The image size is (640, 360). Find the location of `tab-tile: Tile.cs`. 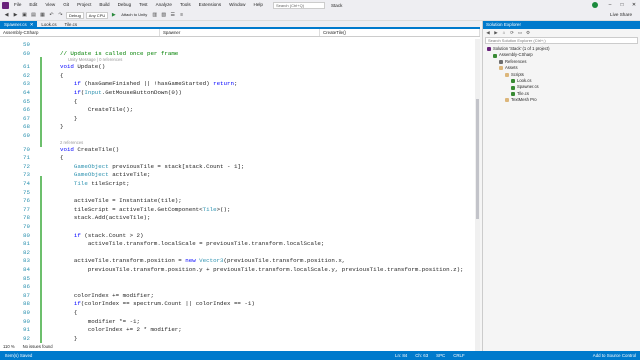

tab-tile: Tile.cs is located at coordinates (71, 25).